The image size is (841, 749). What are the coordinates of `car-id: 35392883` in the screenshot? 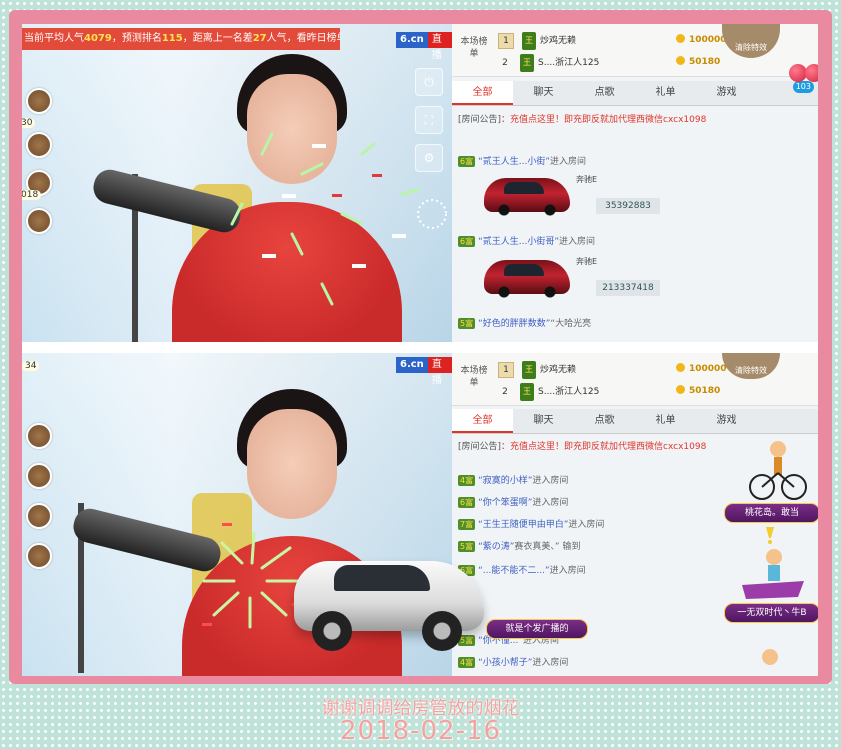 It's located at (628, 206).